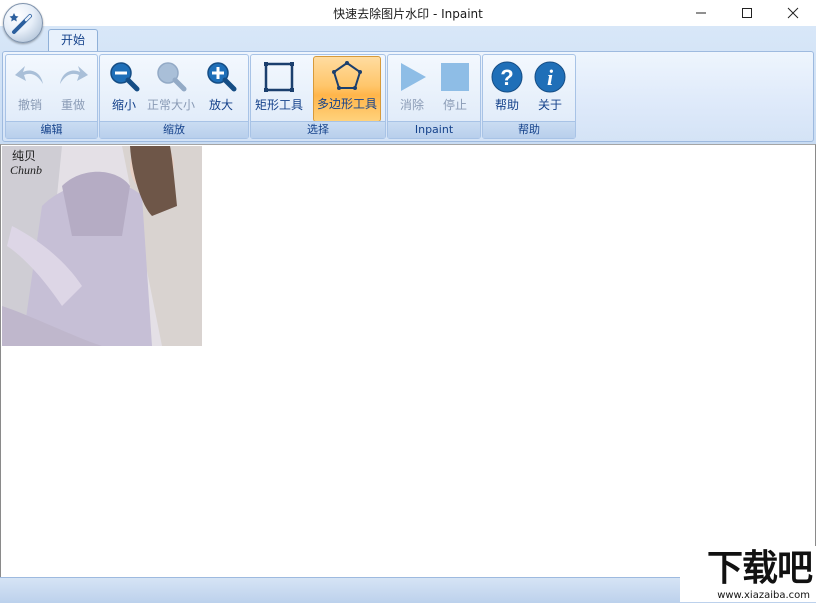 The height and width of the screenshot is (603, 816). Describe the element at coordinates (408, 13) in the screenshot. I see `title-bar: 快速去除图片水印 - Inpaint` at that location.